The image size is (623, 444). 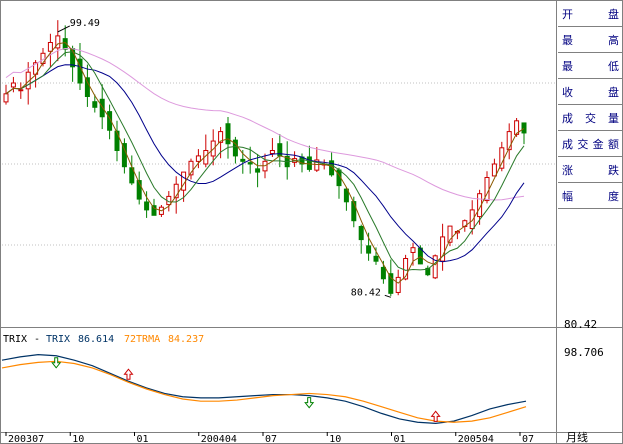 I want to click on x-tick-label: 200504, so click(x=476, y=439).